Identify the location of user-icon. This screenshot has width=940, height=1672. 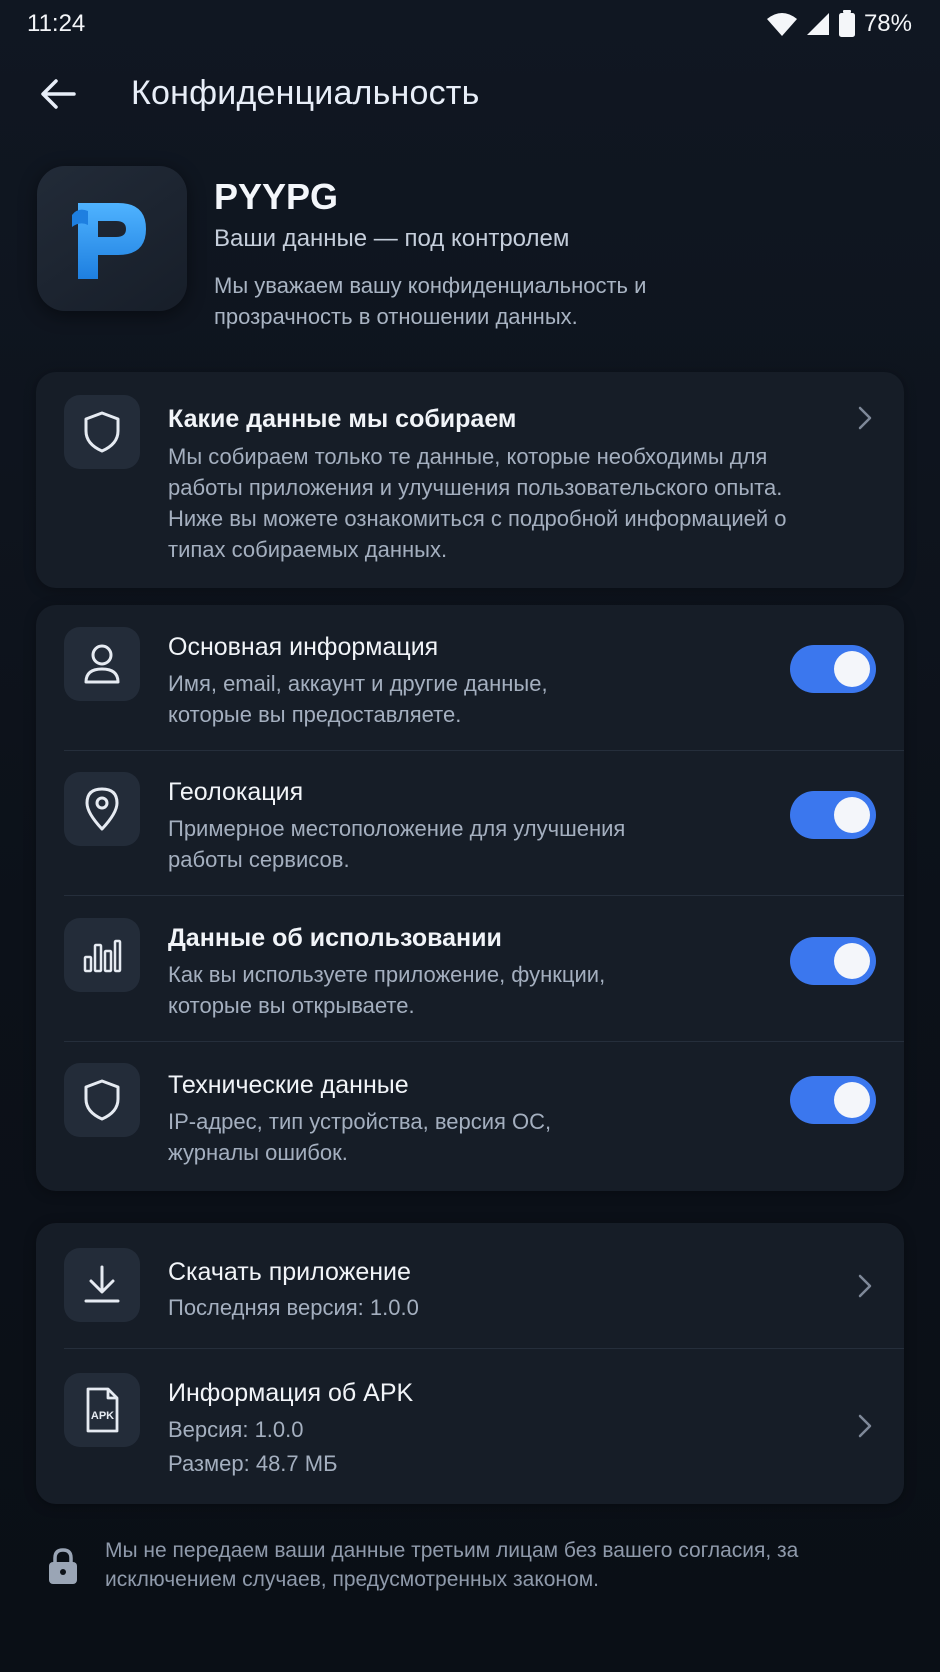
(102, 664).